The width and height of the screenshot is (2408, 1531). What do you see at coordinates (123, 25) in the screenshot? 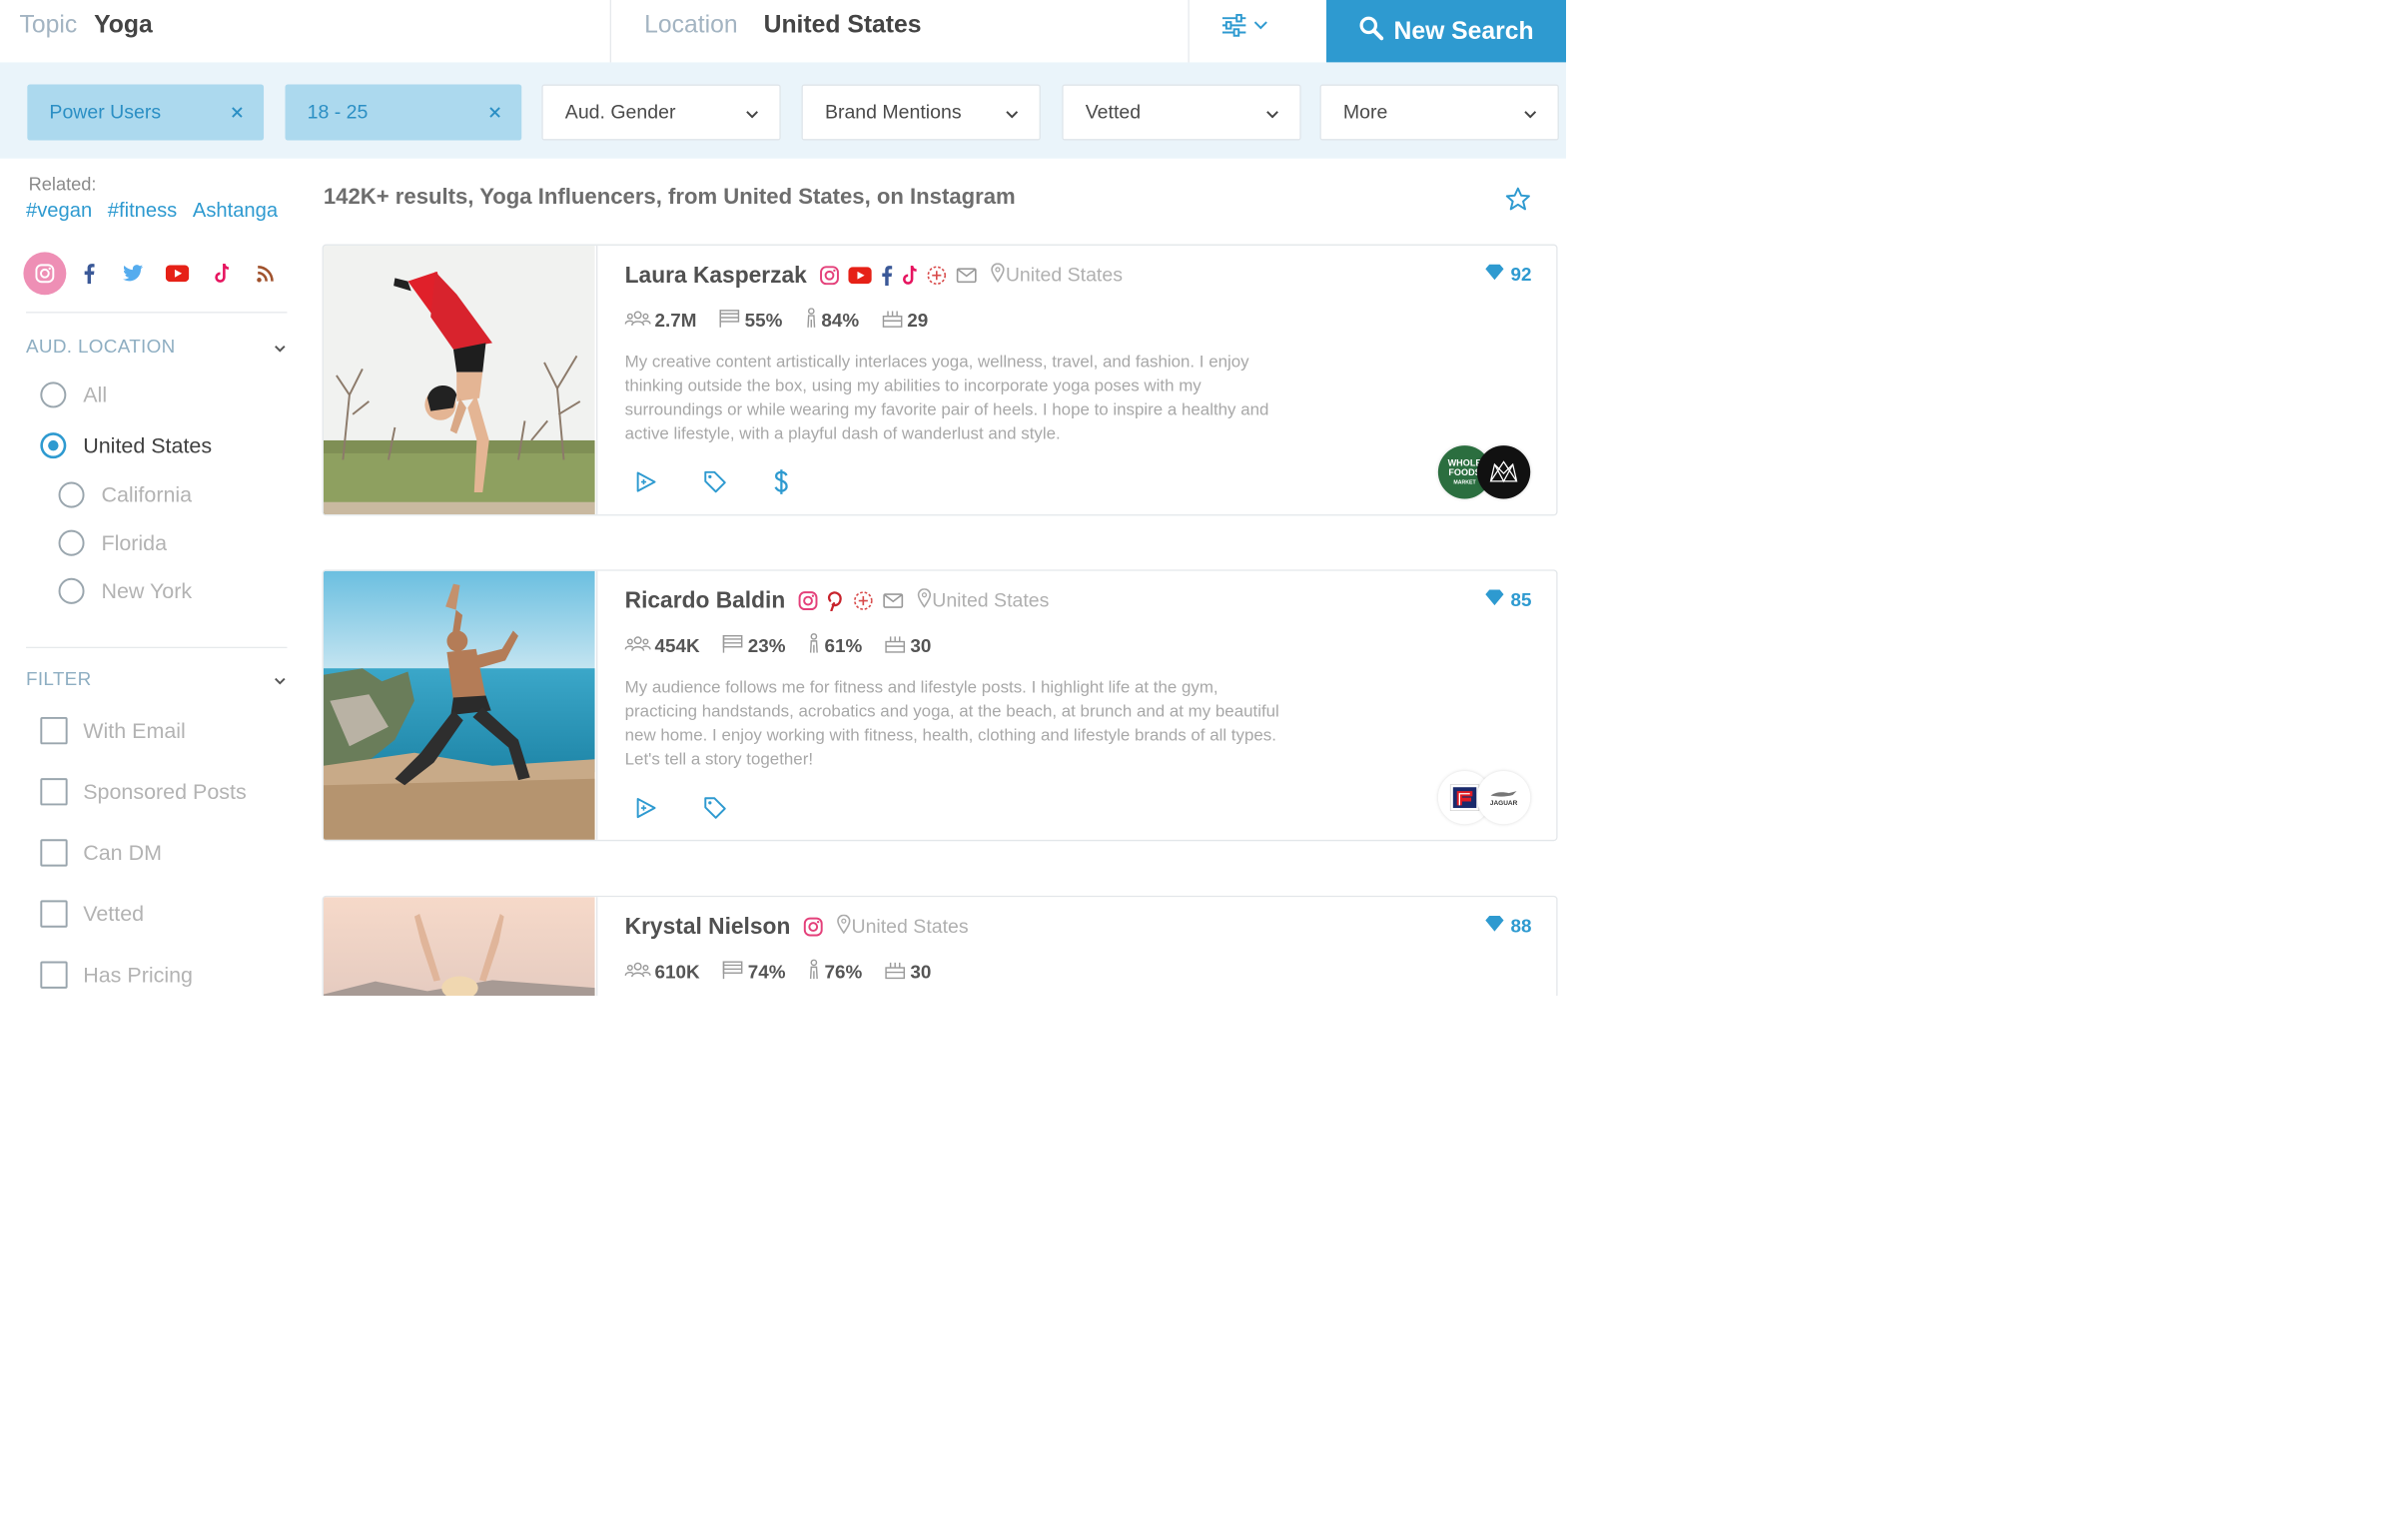
I see `topic-value: Yoga` at bounding box center [123, 25].